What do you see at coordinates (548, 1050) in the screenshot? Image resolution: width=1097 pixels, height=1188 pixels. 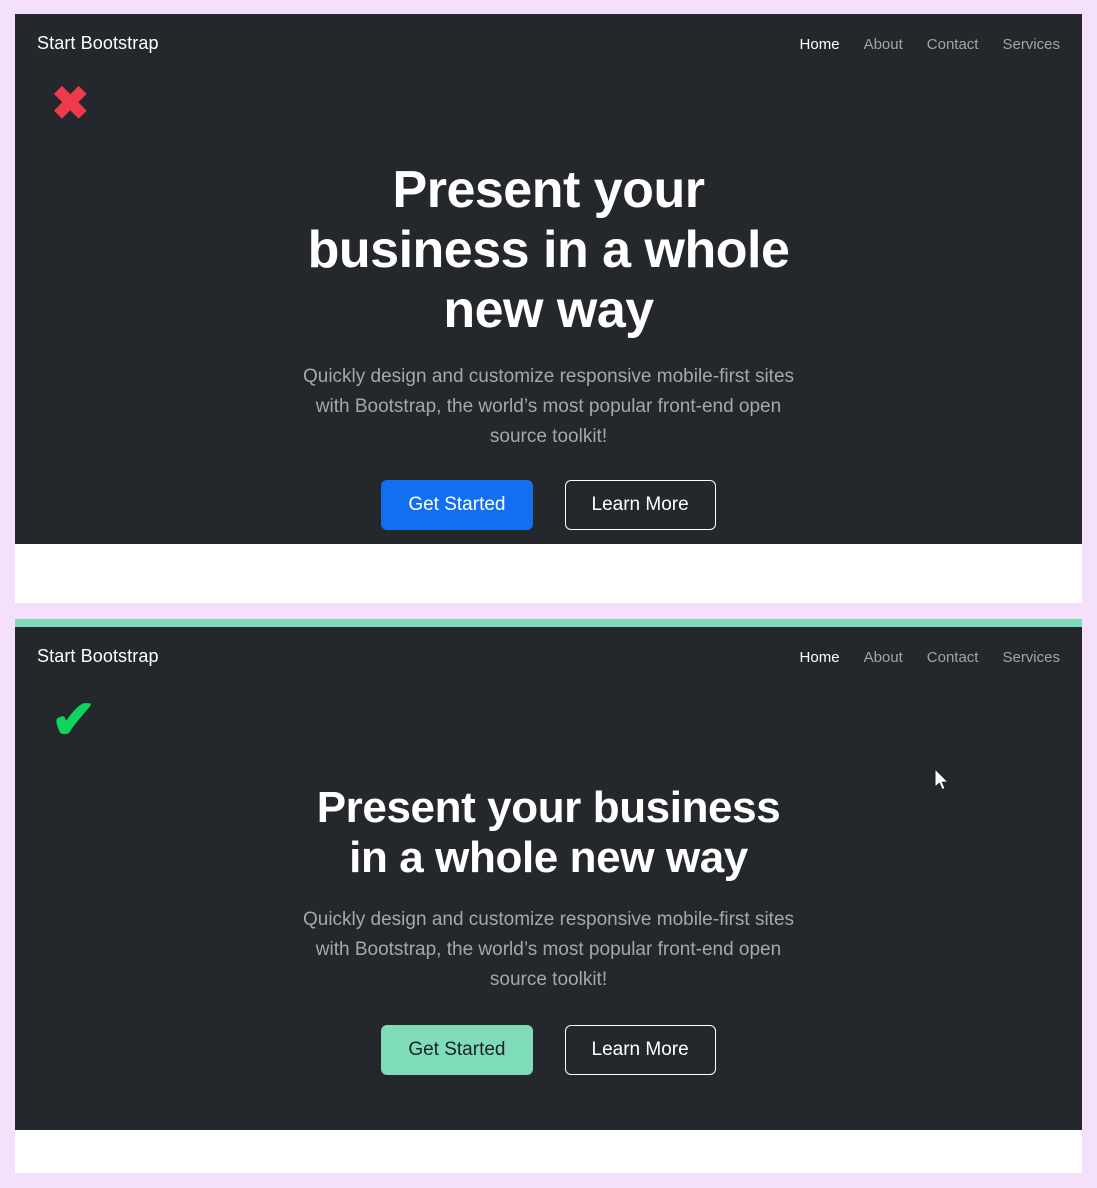 I see `hero-actions-after: Get Started Learn More` at bounding box center [548, 1050].